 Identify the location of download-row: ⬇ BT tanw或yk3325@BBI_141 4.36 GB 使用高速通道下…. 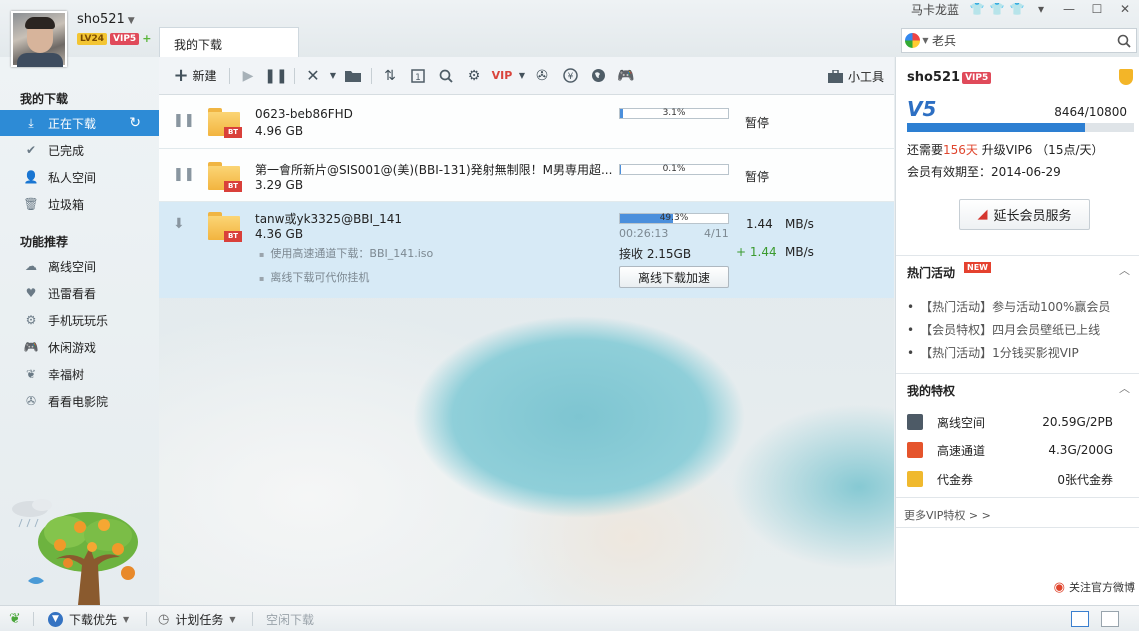
(526, 250).